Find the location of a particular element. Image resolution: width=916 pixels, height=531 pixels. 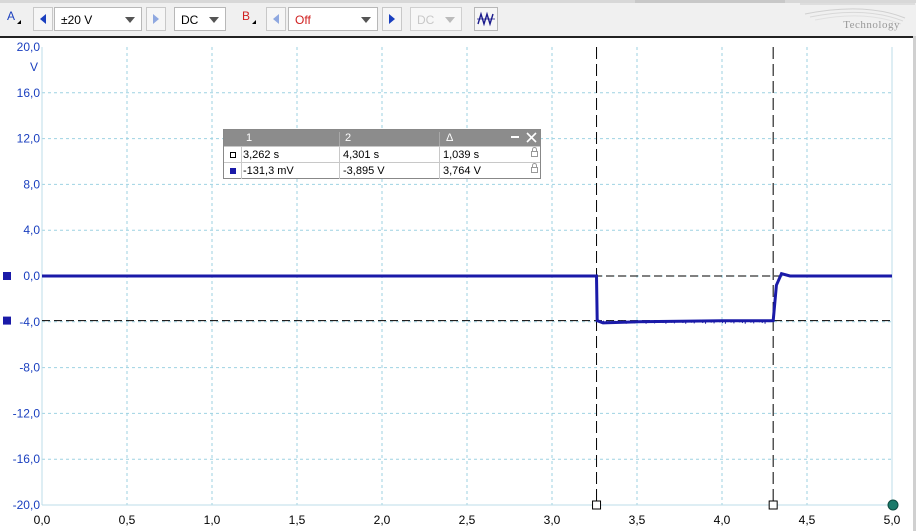

measurement-row-time: 3,262 s 4,301 s 1,039 s is located at coordinates (382, 154).